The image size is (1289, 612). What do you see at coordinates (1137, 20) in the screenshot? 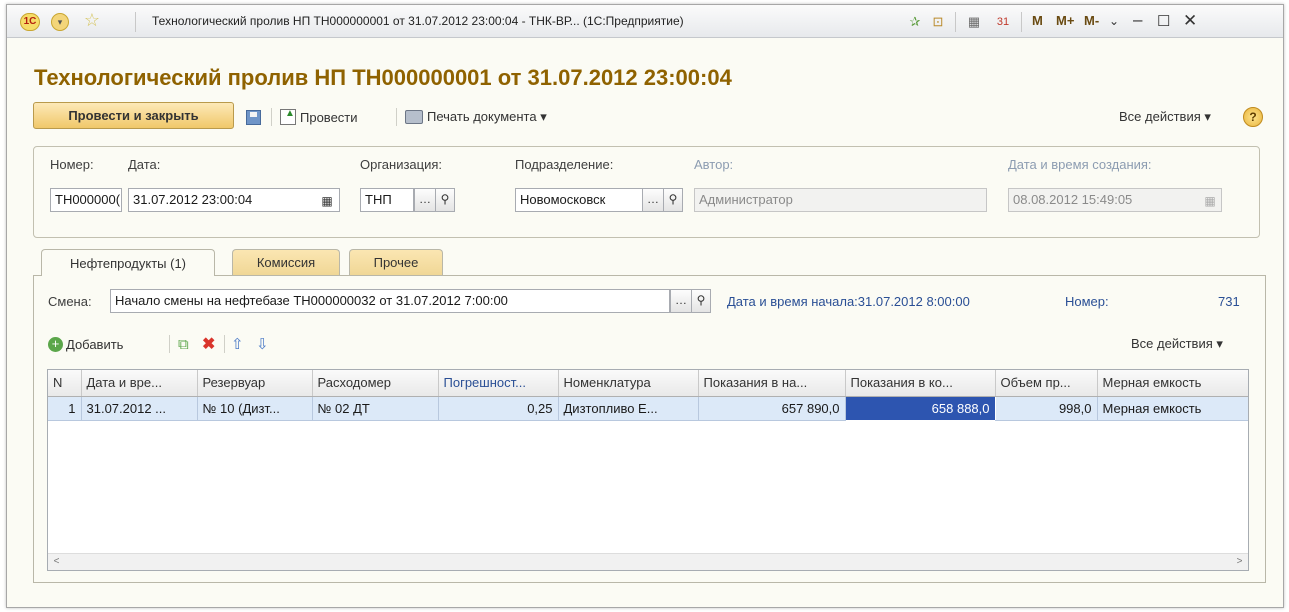
I see `minimize-icon: –` at bounding box center [1137, 20].